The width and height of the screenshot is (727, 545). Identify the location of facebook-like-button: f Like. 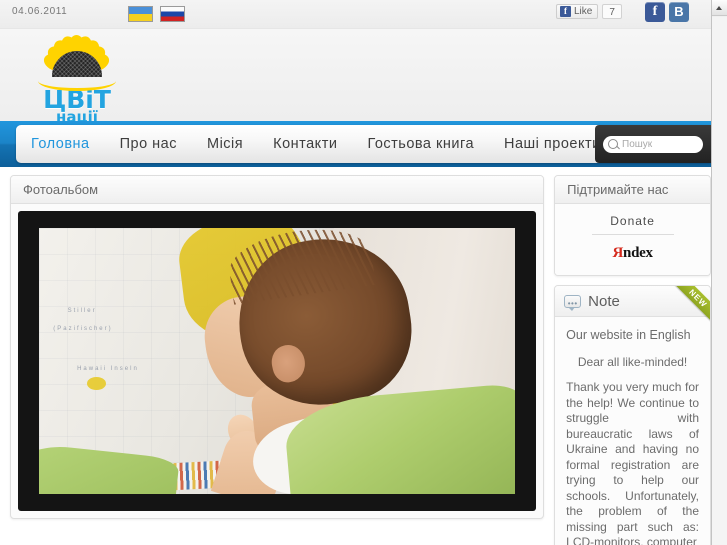
(577, 11).